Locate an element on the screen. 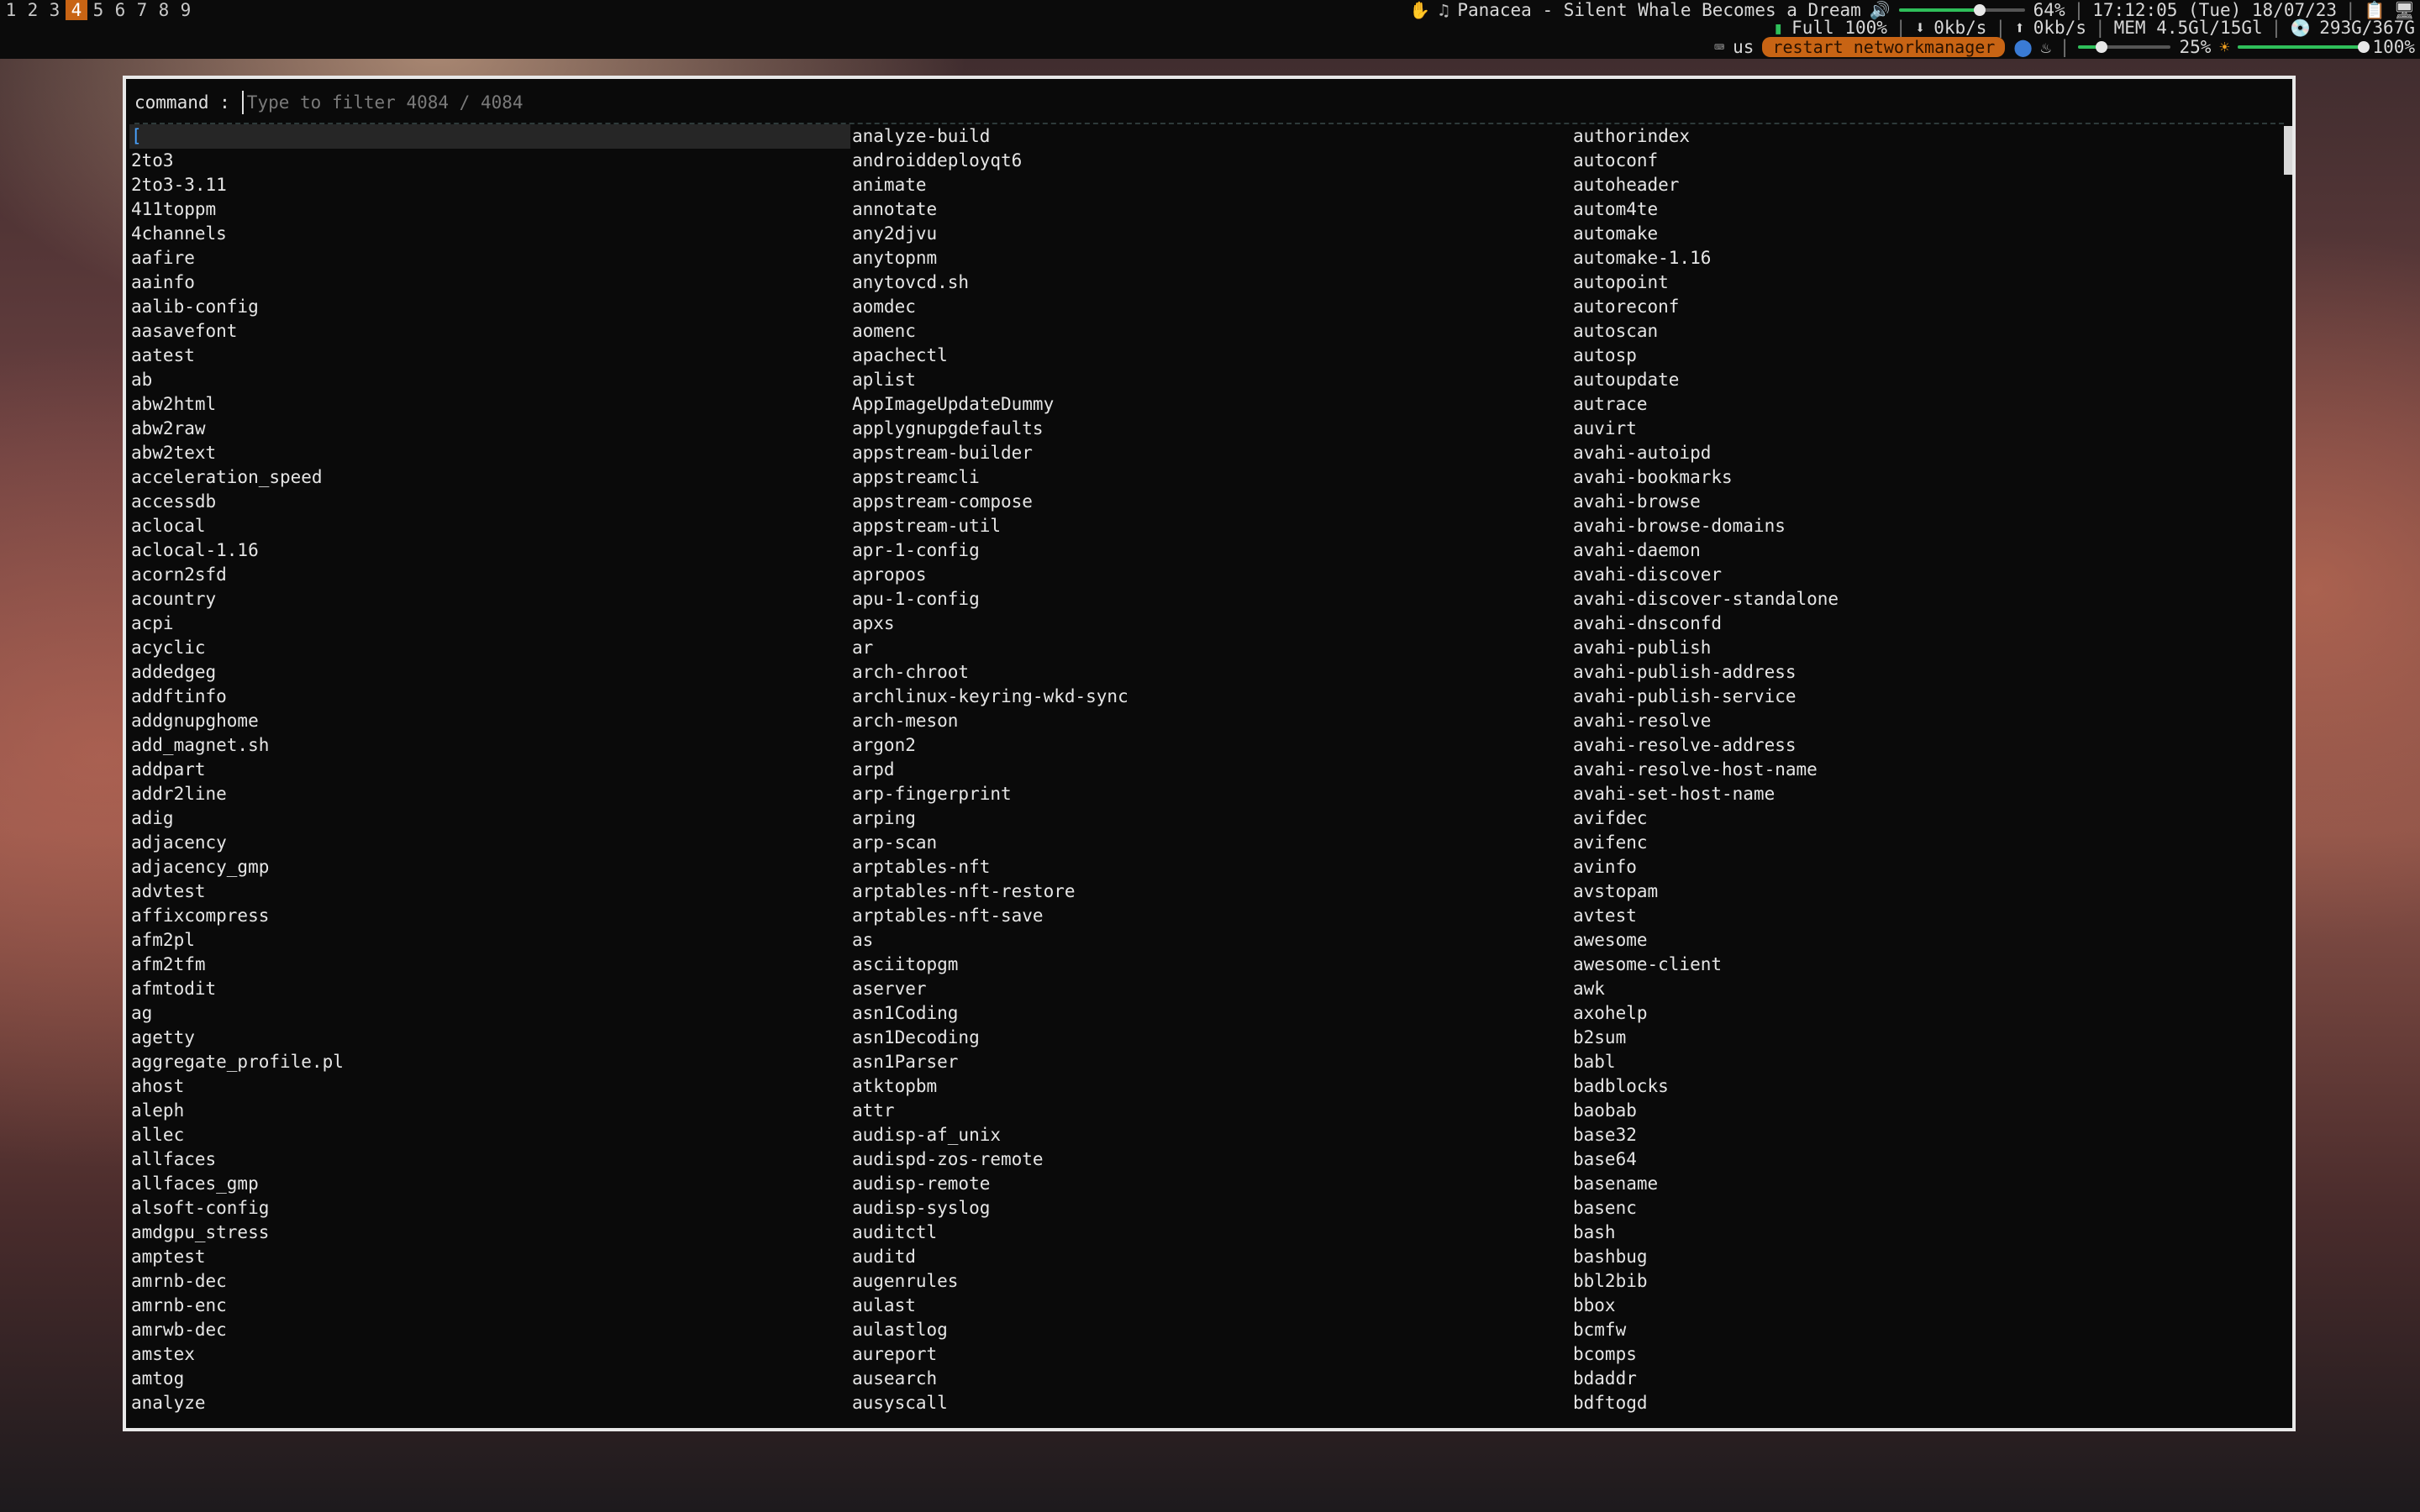  command-item: aainfo is located at coordinates (490, 282).